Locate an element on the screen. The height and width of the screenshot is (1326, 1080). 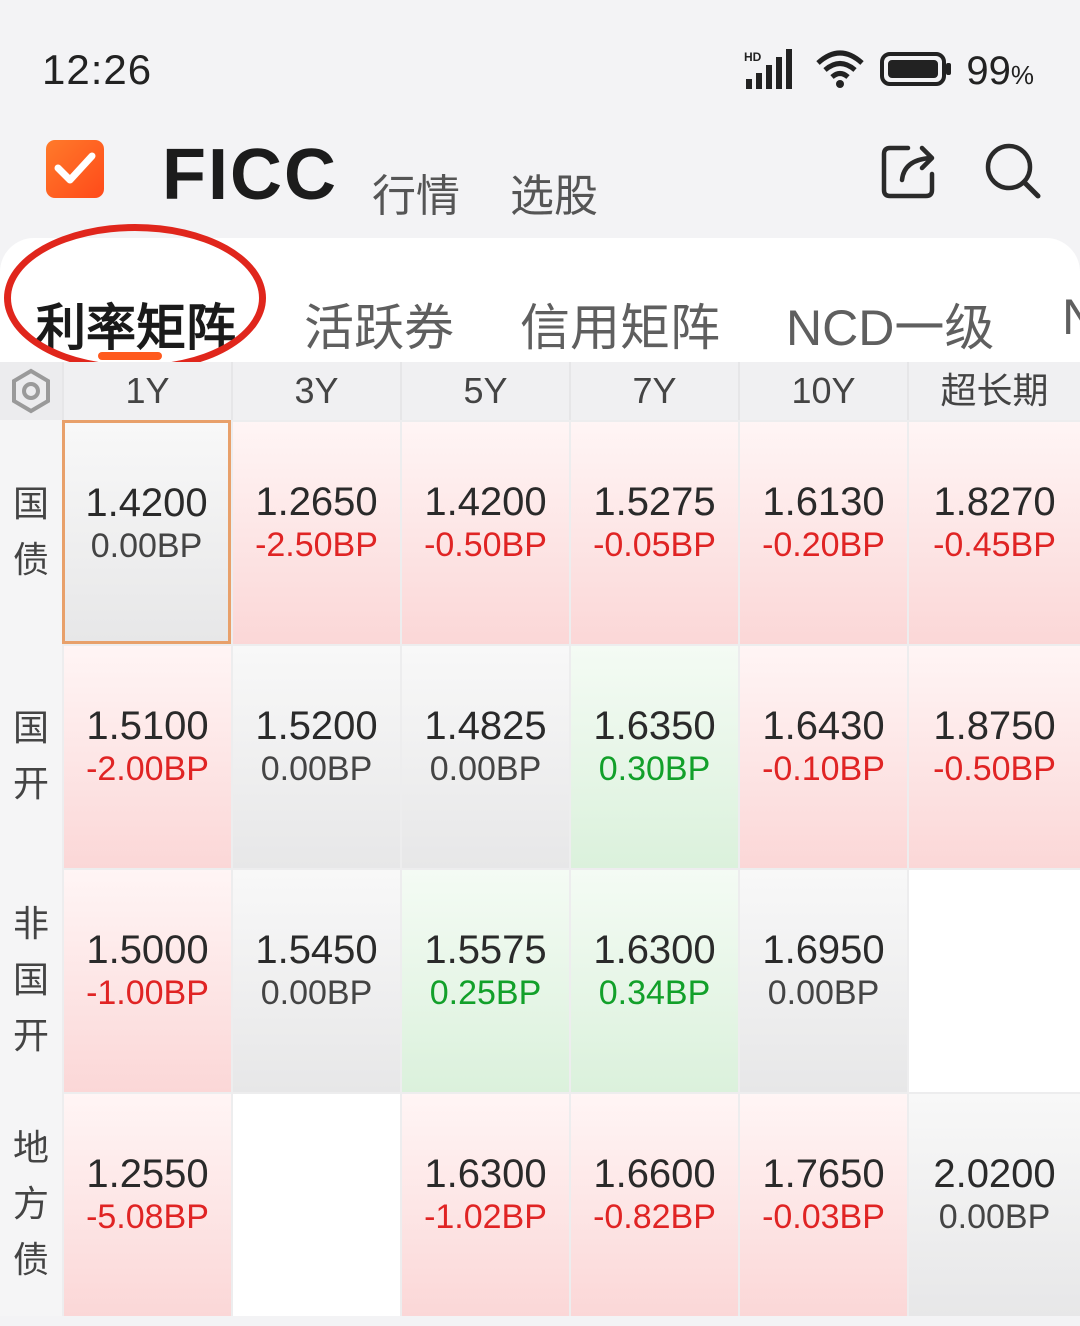
yield-value: 1.6350 is located at coordinates (654, 726).